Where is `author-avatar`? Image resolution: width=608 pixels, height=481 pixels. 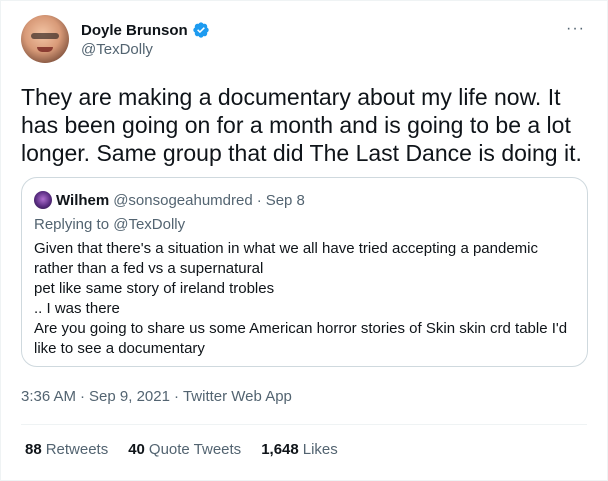
author-avatar is located at coordinates (45, 39).